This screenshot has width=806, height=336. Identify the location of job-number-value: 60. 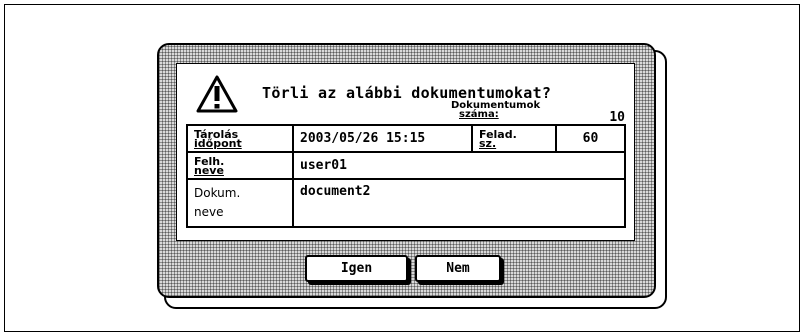
(590, 138).